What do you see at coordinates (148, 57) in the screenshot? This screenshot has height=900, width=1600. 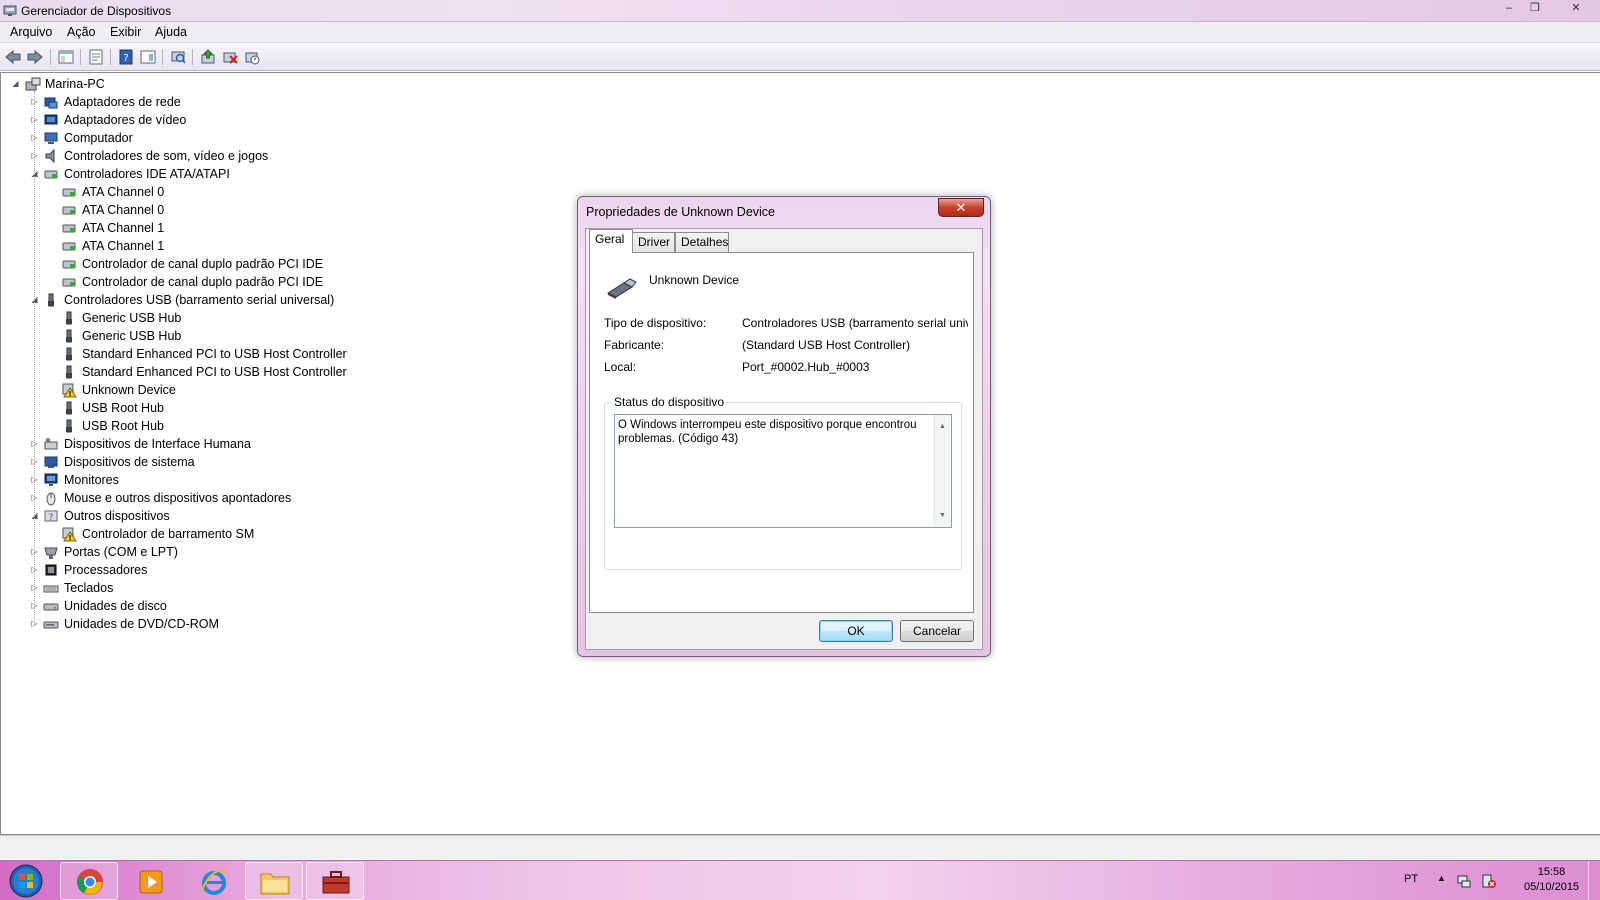 I see `action-pane-icon` at bounding box center [148, 57].